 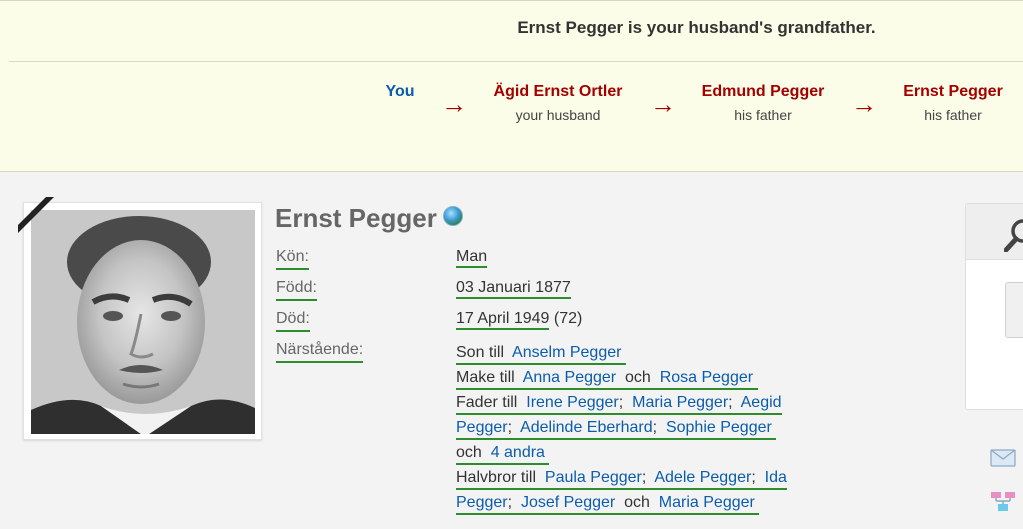 I want to click on chain-node-grandfather: Ernst Pegger his father, so click(x=953, y=103).